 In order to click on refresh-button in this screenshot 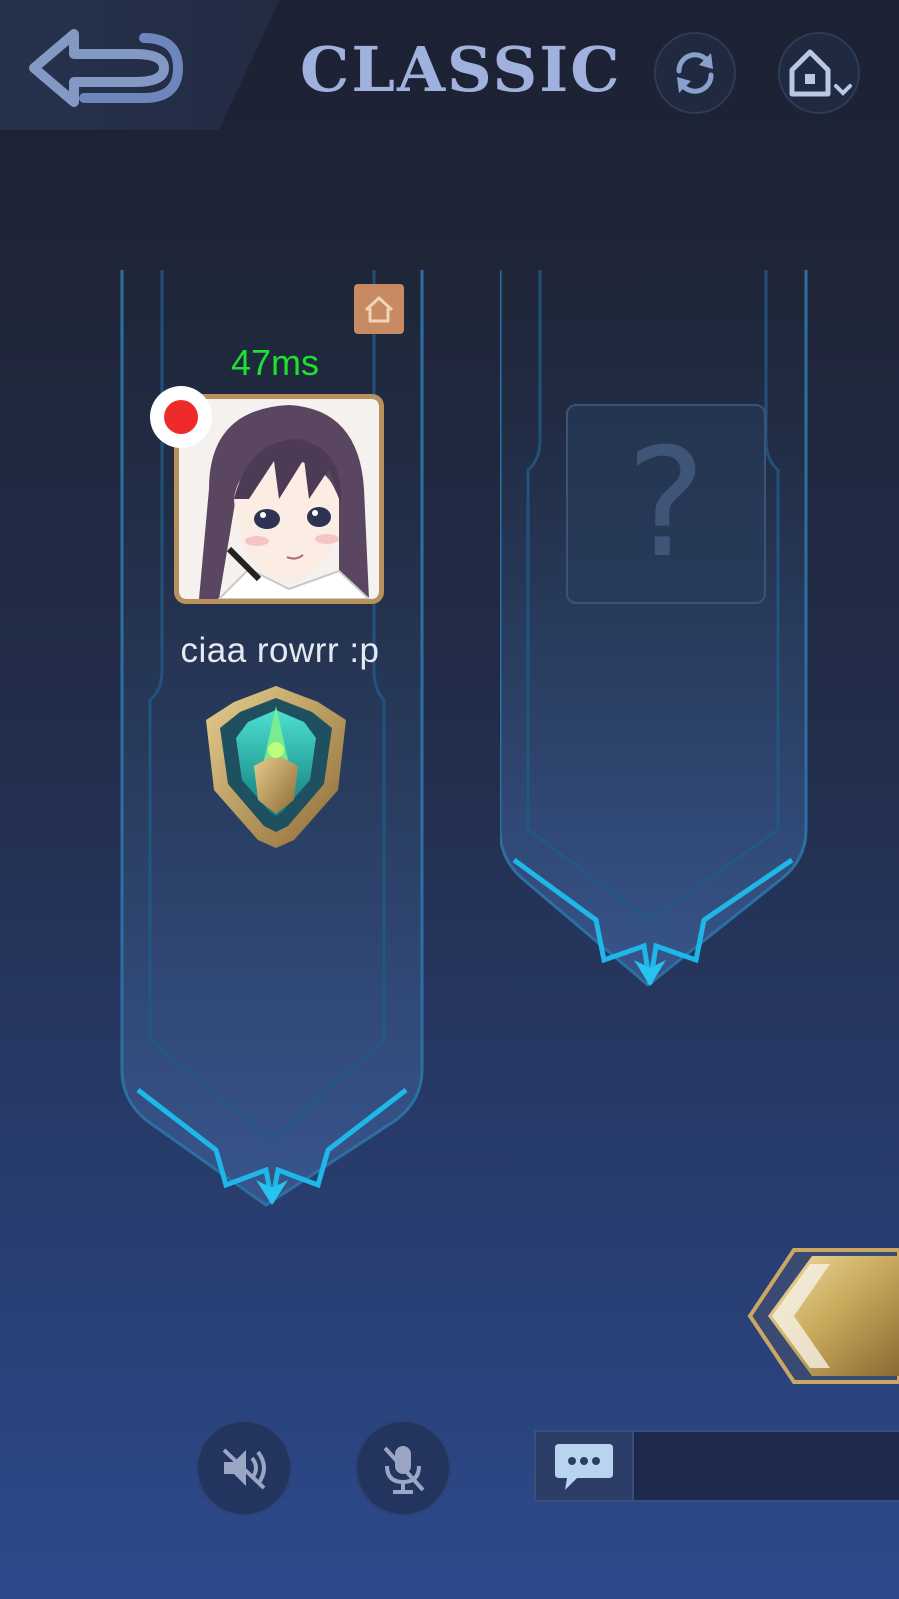, I will do `click(695, 73)`.